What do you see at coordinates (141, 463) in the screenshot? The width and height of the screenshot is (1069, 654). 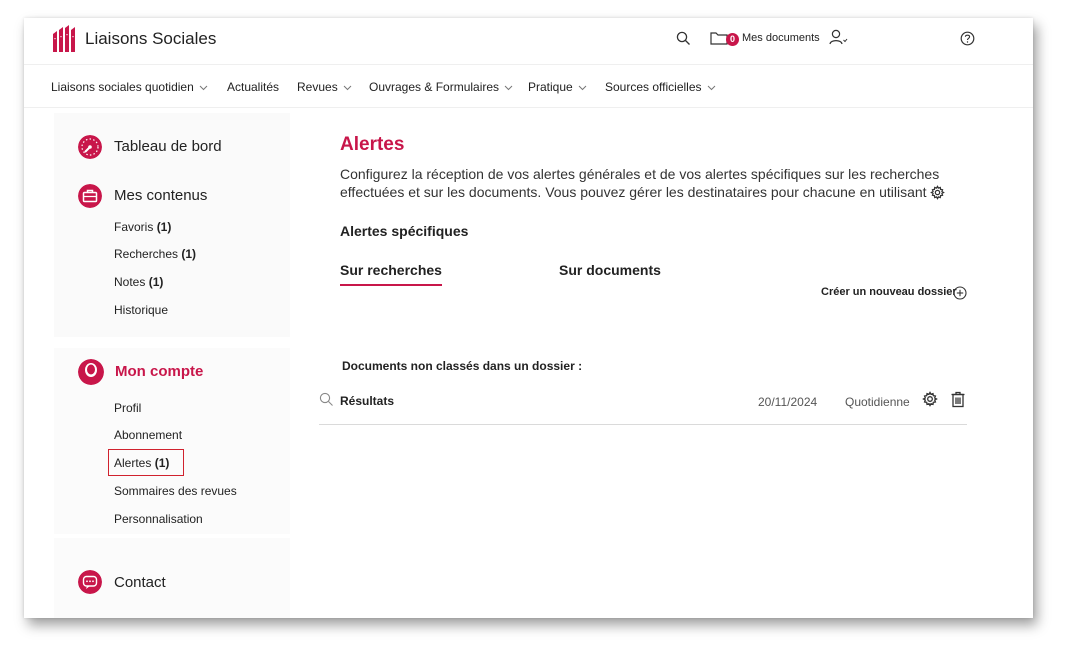 I see `sidebar-item-alertes: Alertes (1)` at bounding box center [141, 463].